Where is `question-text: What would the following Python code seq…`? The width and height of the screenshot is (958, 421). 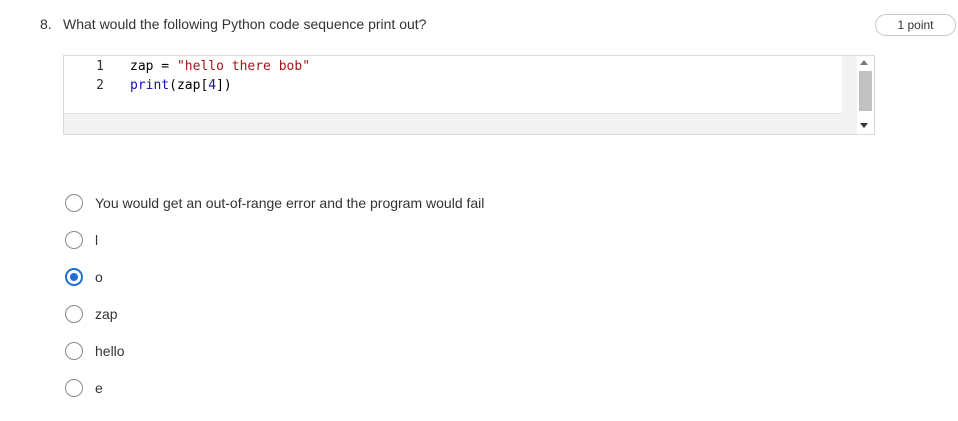 question-text: What would the following Python code seq… is located at coordinates (245, 24).